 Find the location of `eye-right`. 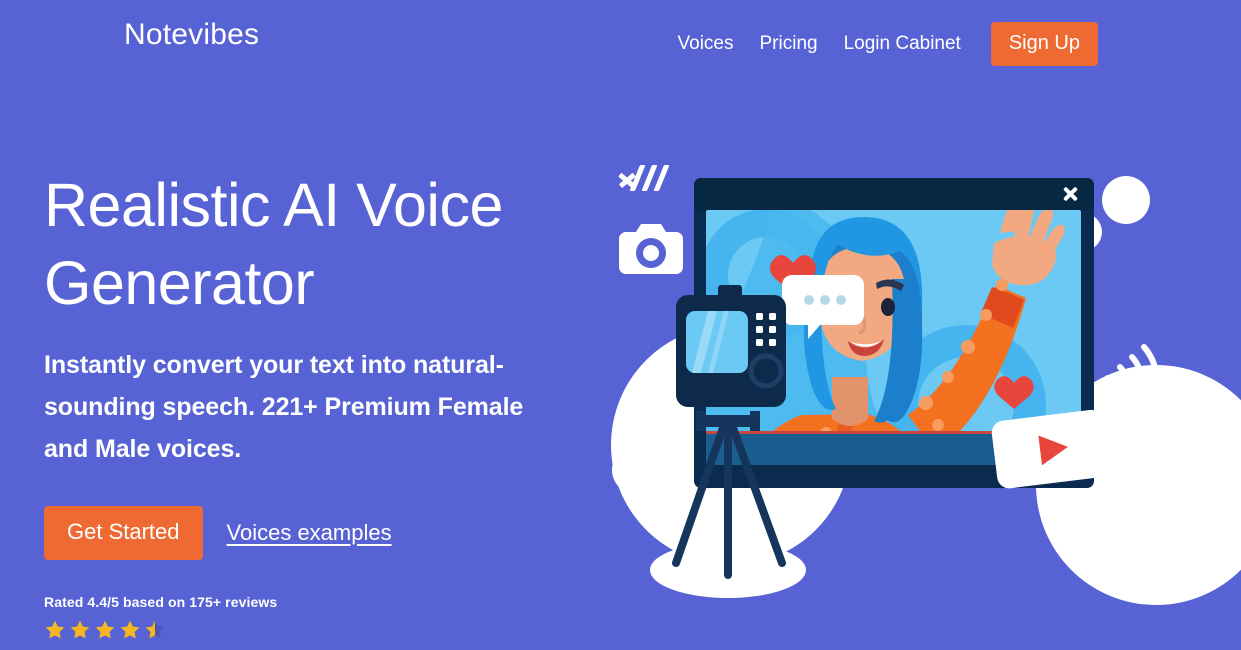

eye-right is located at coordinates (888, 307).